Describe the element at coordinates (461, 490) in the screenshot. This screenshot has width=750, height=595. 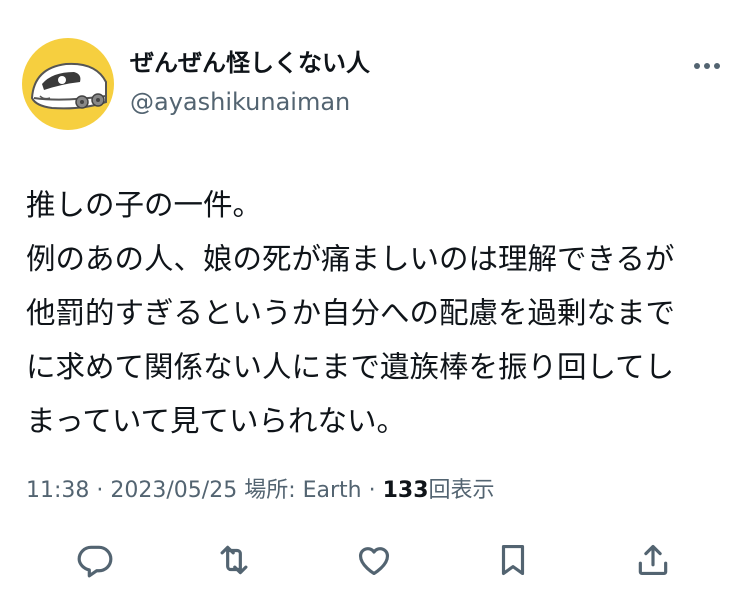
I see `views-label: 回表示` at that location.